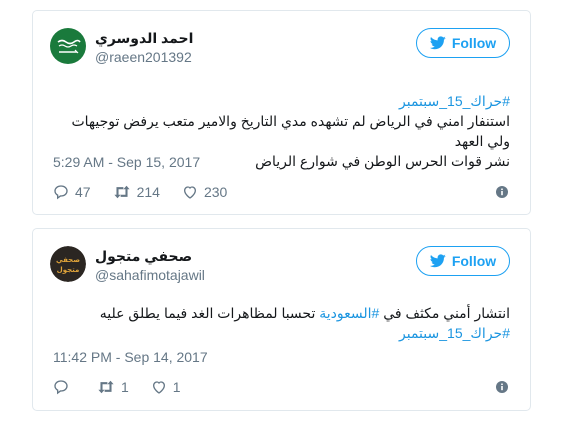 This screenshot has width=564, height=423. I want to click on reply-button, so click(64, 387).